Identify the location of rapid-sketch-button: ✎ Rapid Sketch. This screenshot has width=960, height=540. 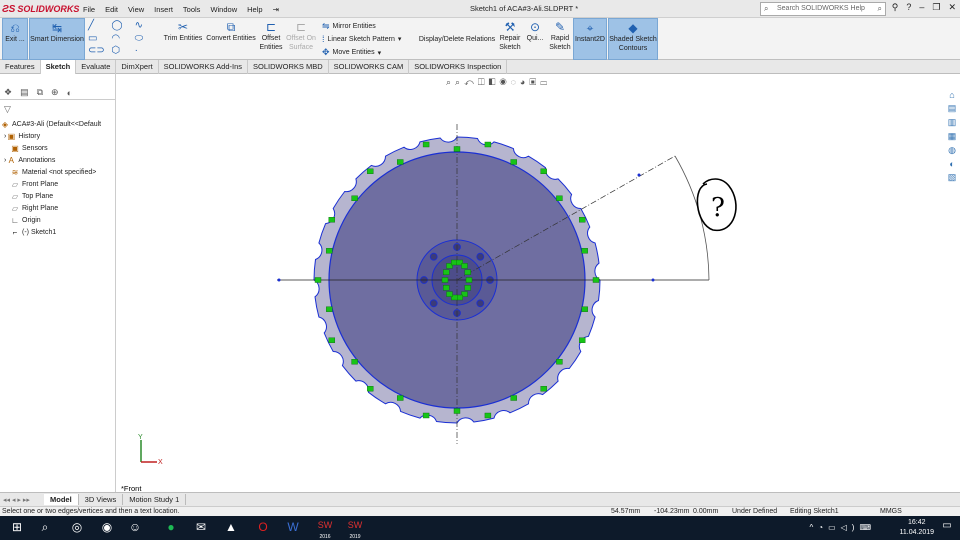
(560, 39).